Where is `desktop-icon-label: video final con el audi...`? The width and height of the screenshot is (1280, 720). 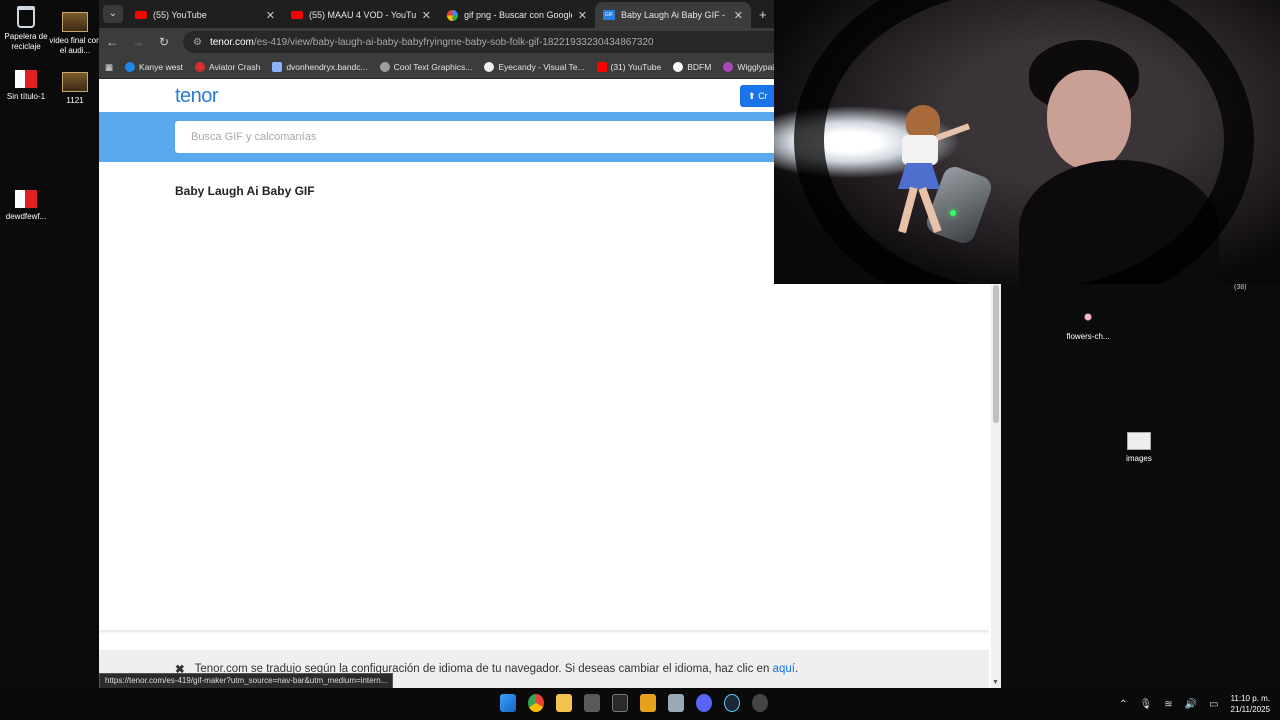 desktop-icon-label: video final con el audi... is located at coordinates (75, 45).